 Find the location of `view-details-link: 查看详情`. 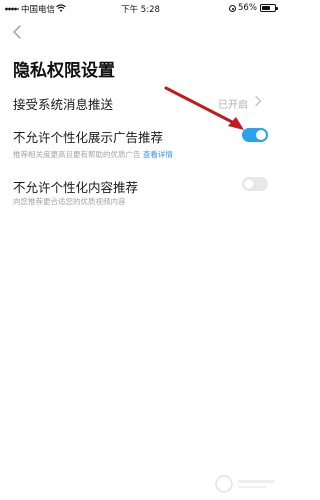

view-details-link: 查看详情 is located at coordinates (158, 154).